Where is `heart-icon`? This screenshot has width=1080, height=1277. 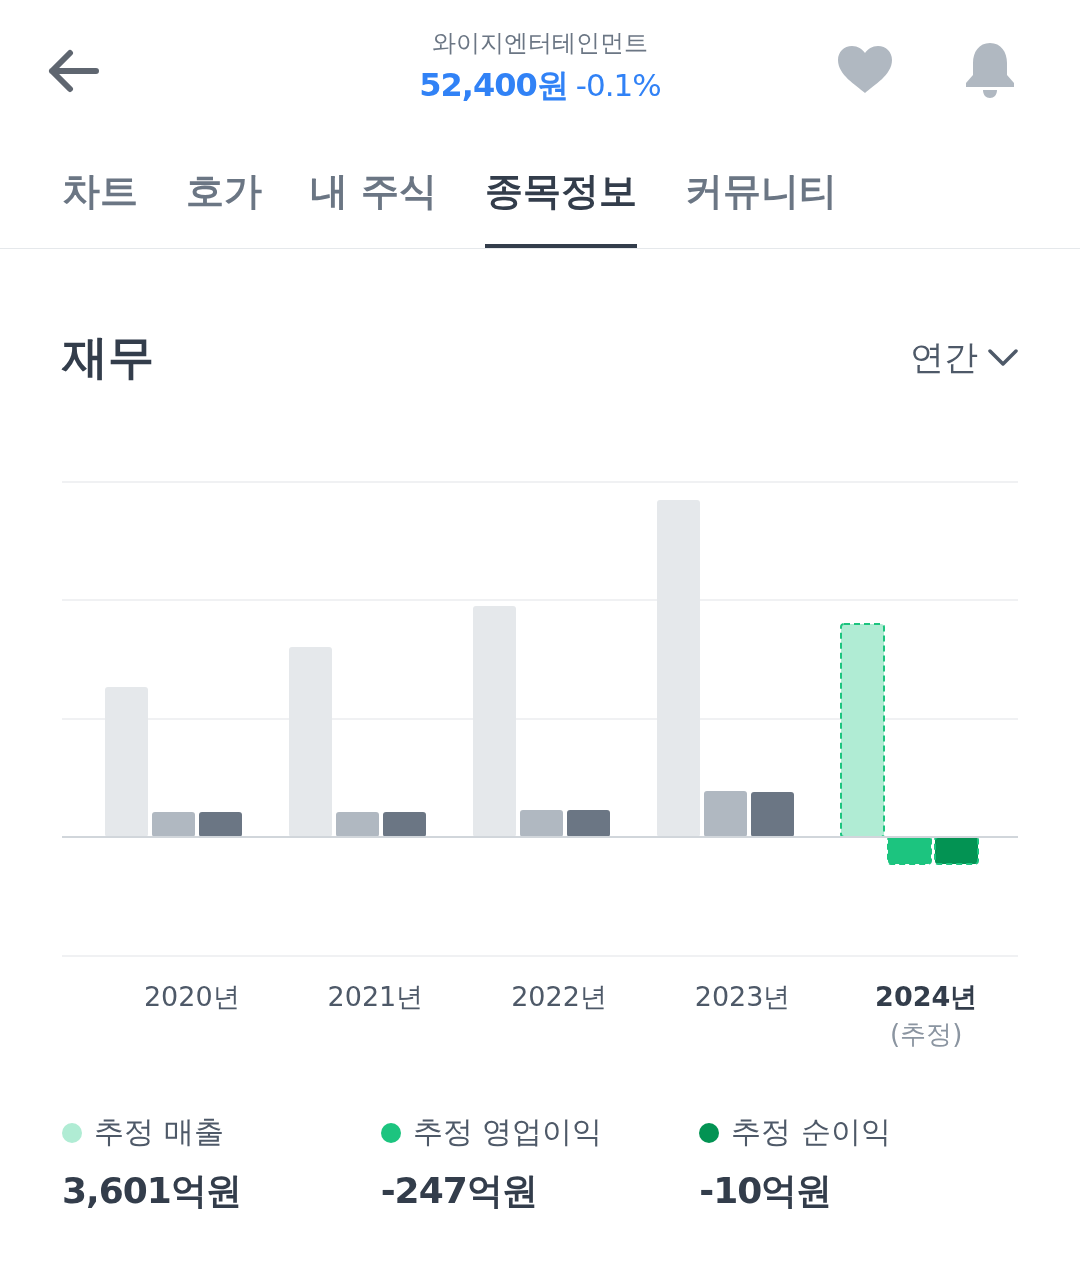
heart-icon is located at coordinates (865, 70).